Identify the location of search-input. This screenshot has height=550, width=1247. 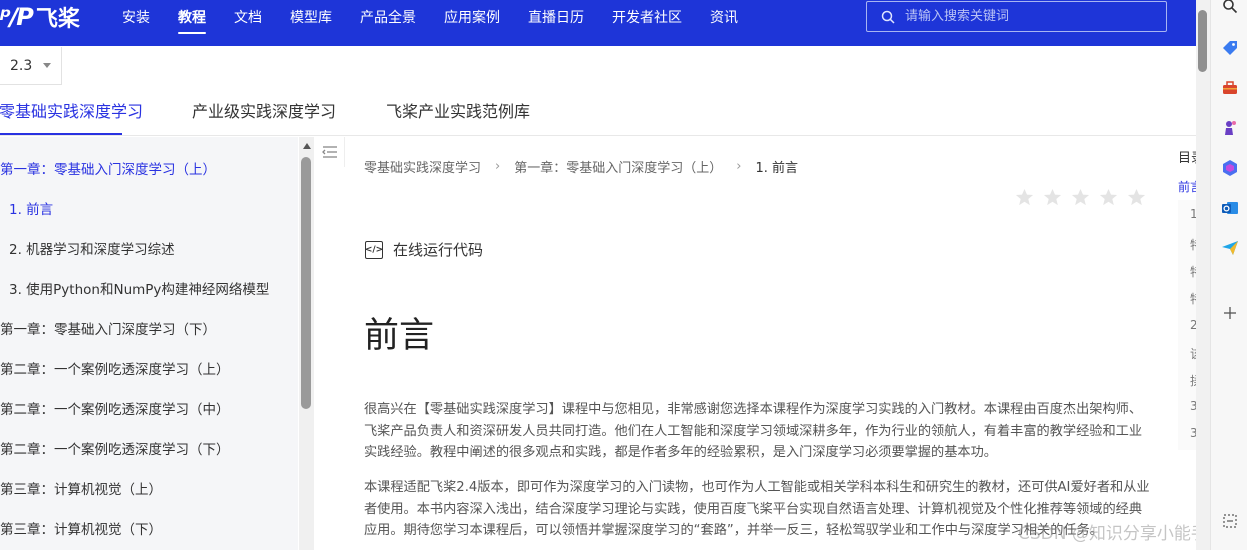
(1023, 16).